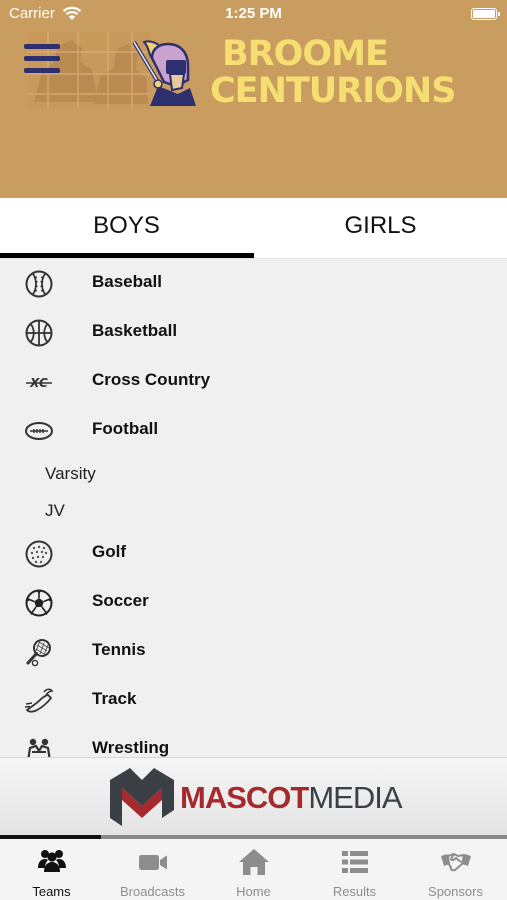 Image resolution: width=507 pixels, height=900 pixels. I want to click on sponsor-name-part1: MASCOT, so click(244, 797).